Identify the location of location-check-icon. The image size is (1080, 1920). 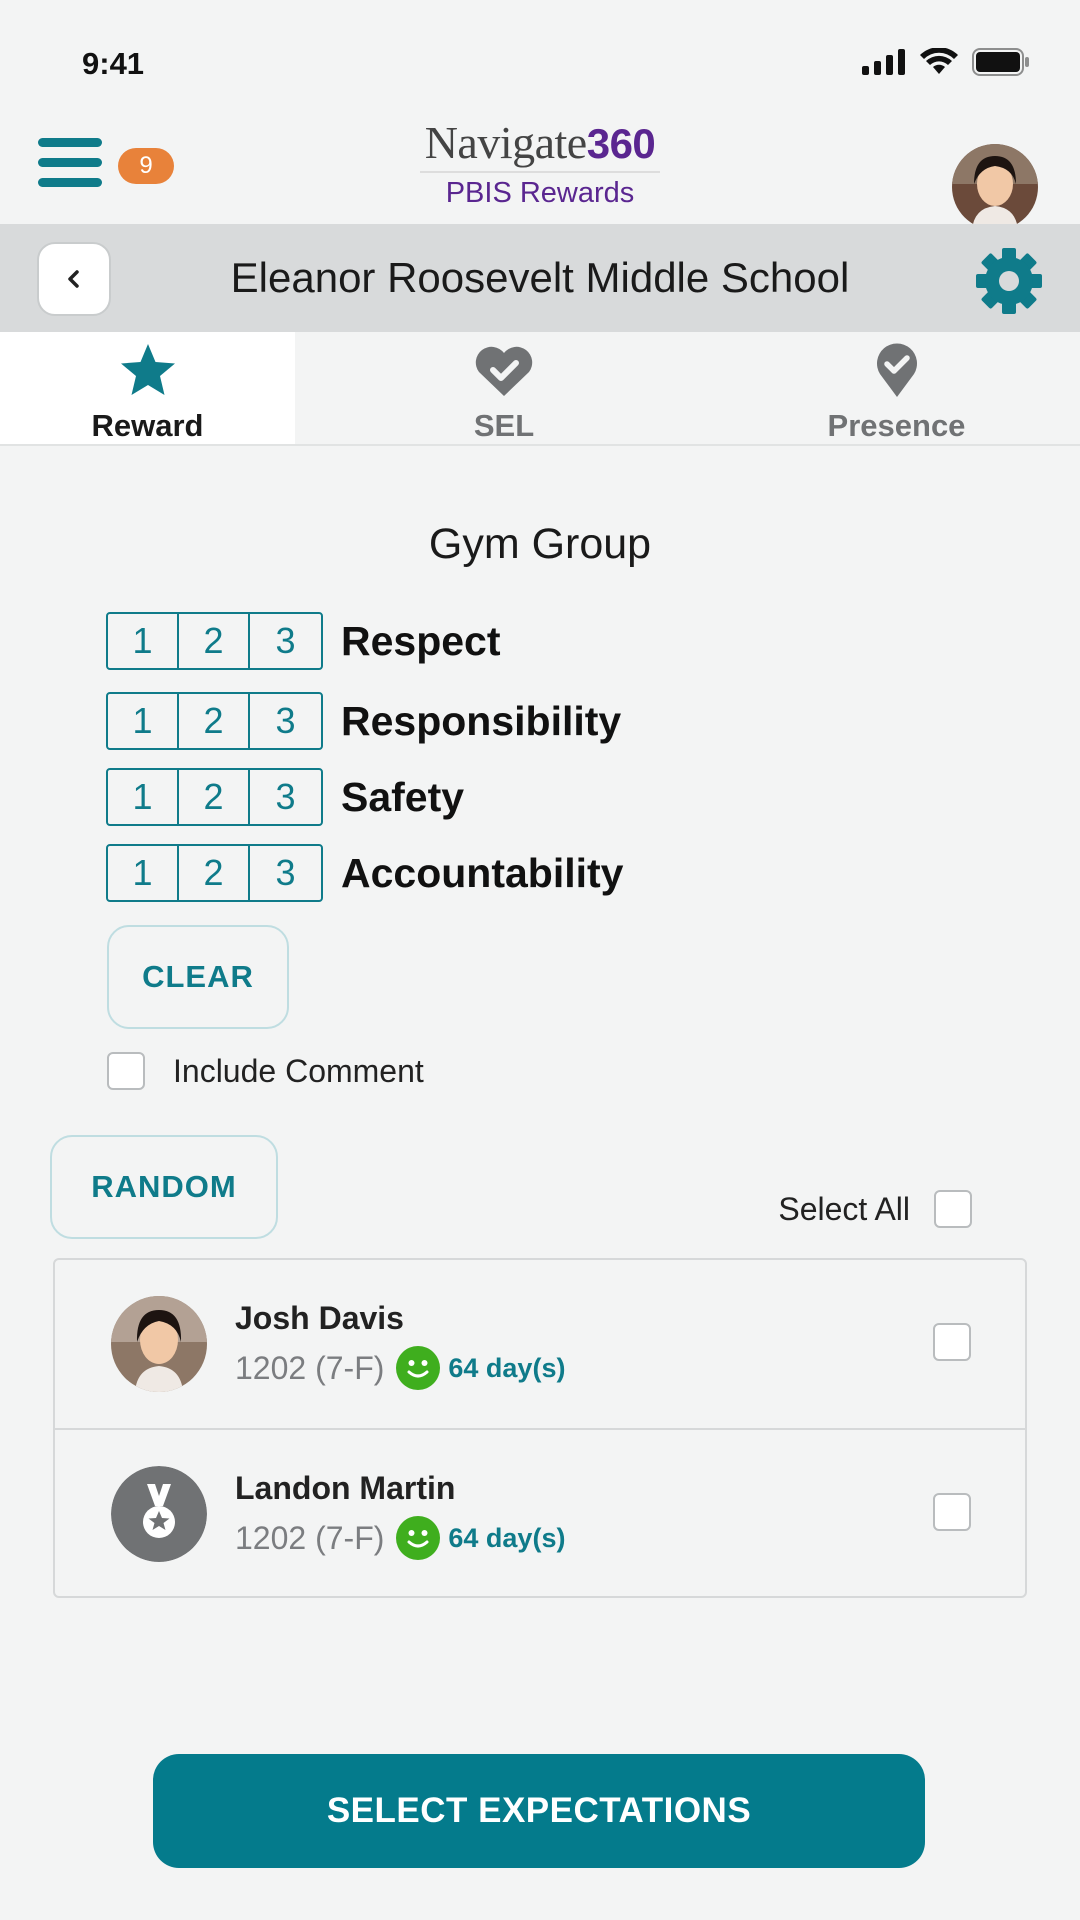
(896, 370).